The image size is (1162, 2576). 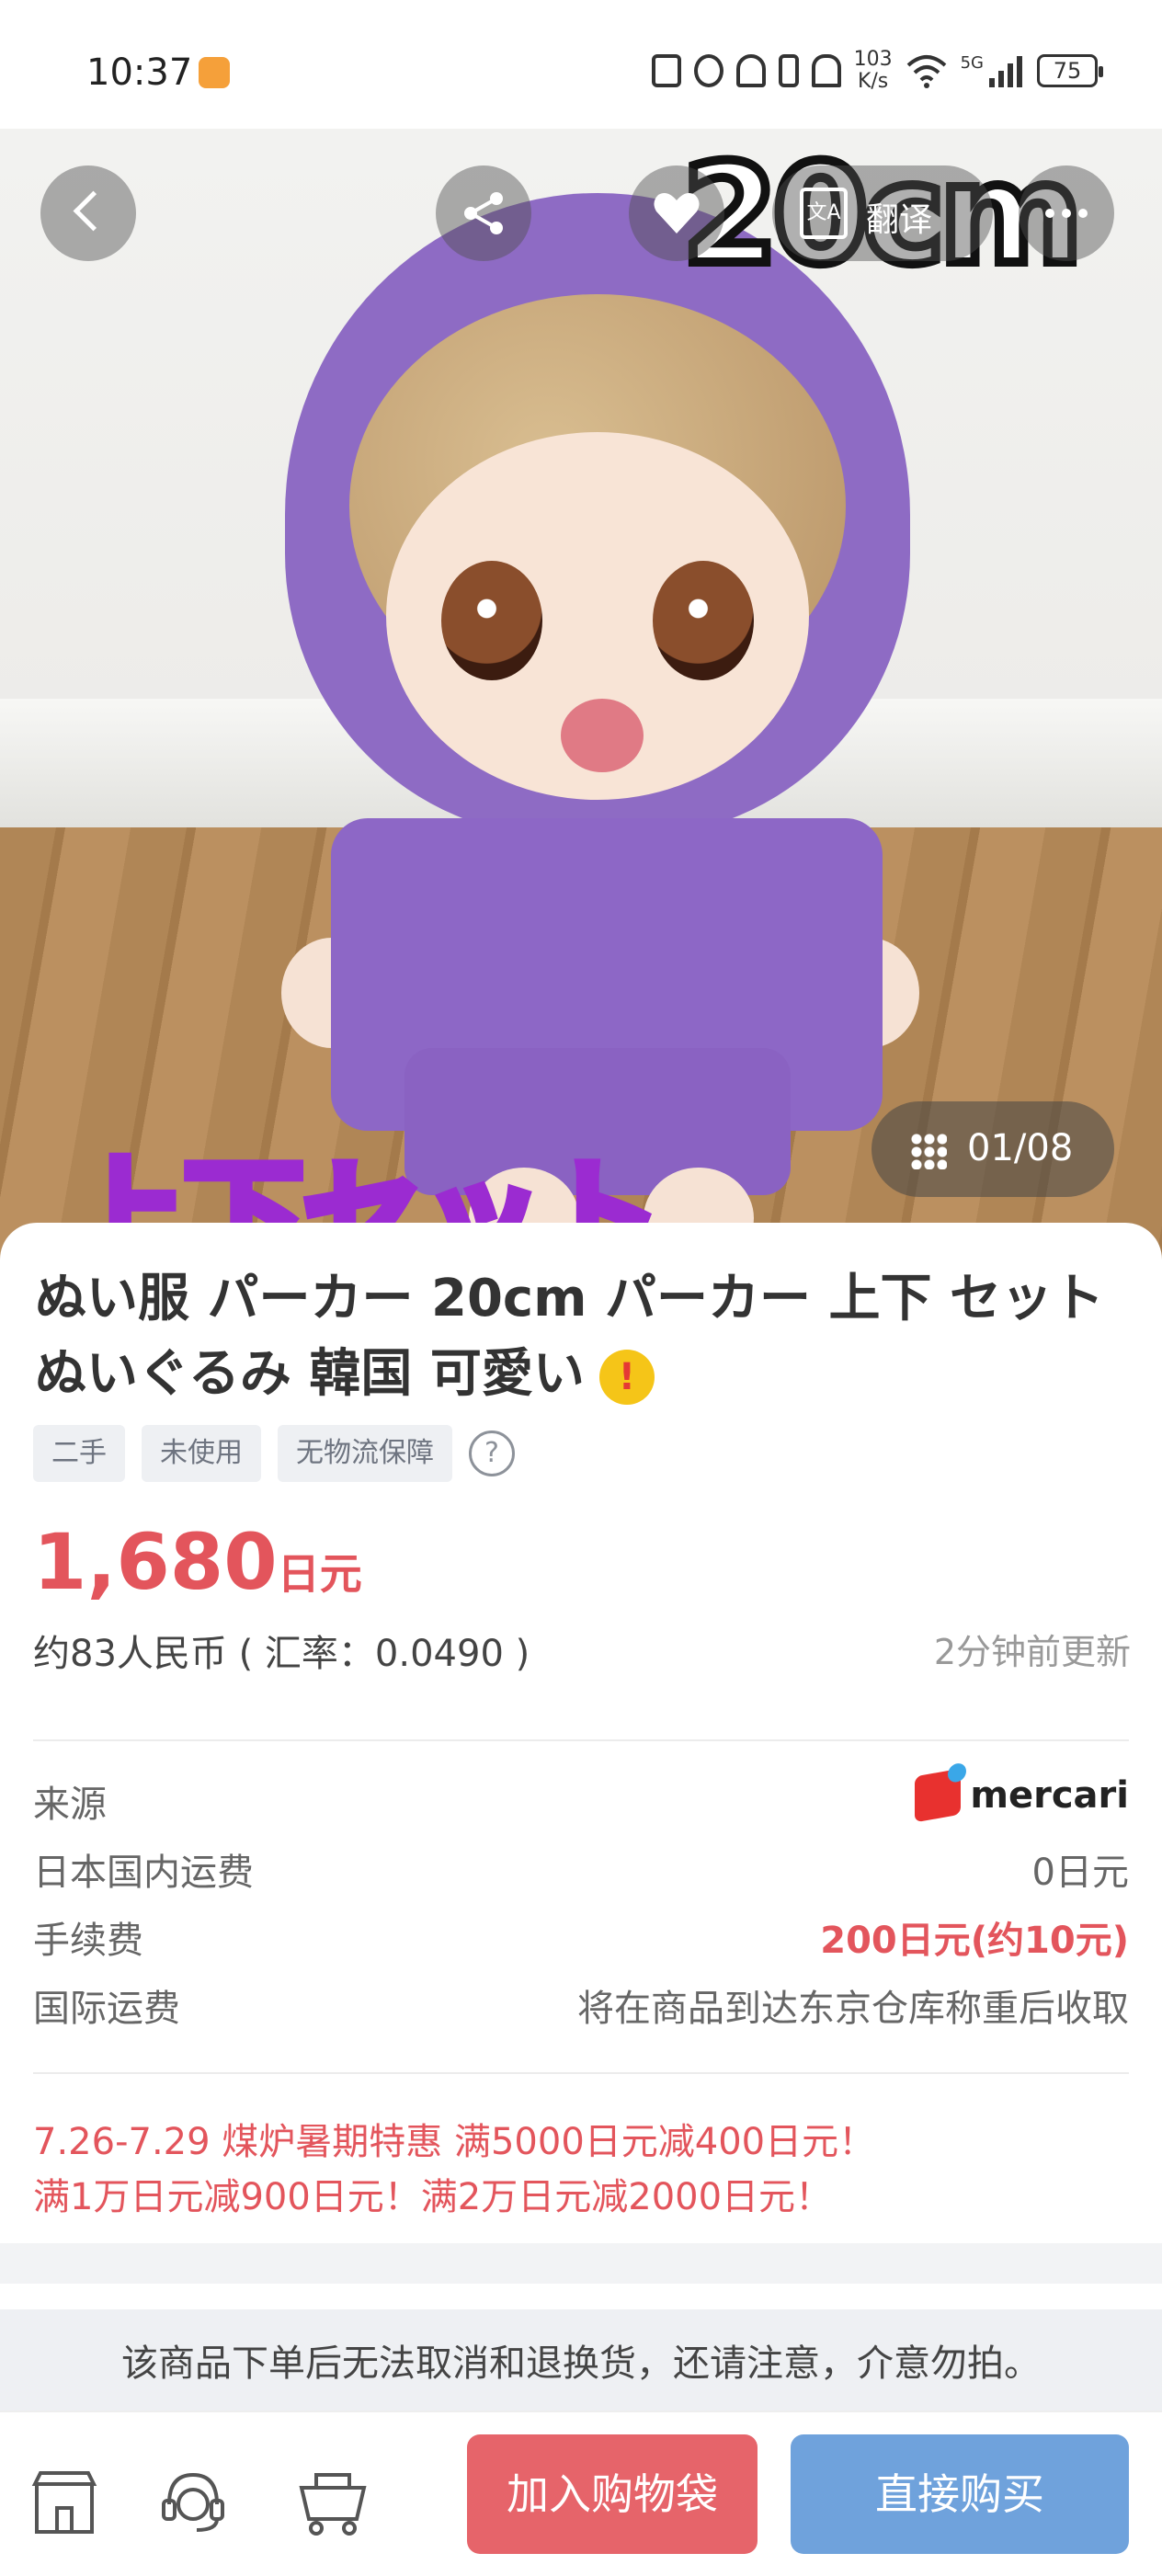 I want to click on wifi-icon, so click(x=926, y=71).